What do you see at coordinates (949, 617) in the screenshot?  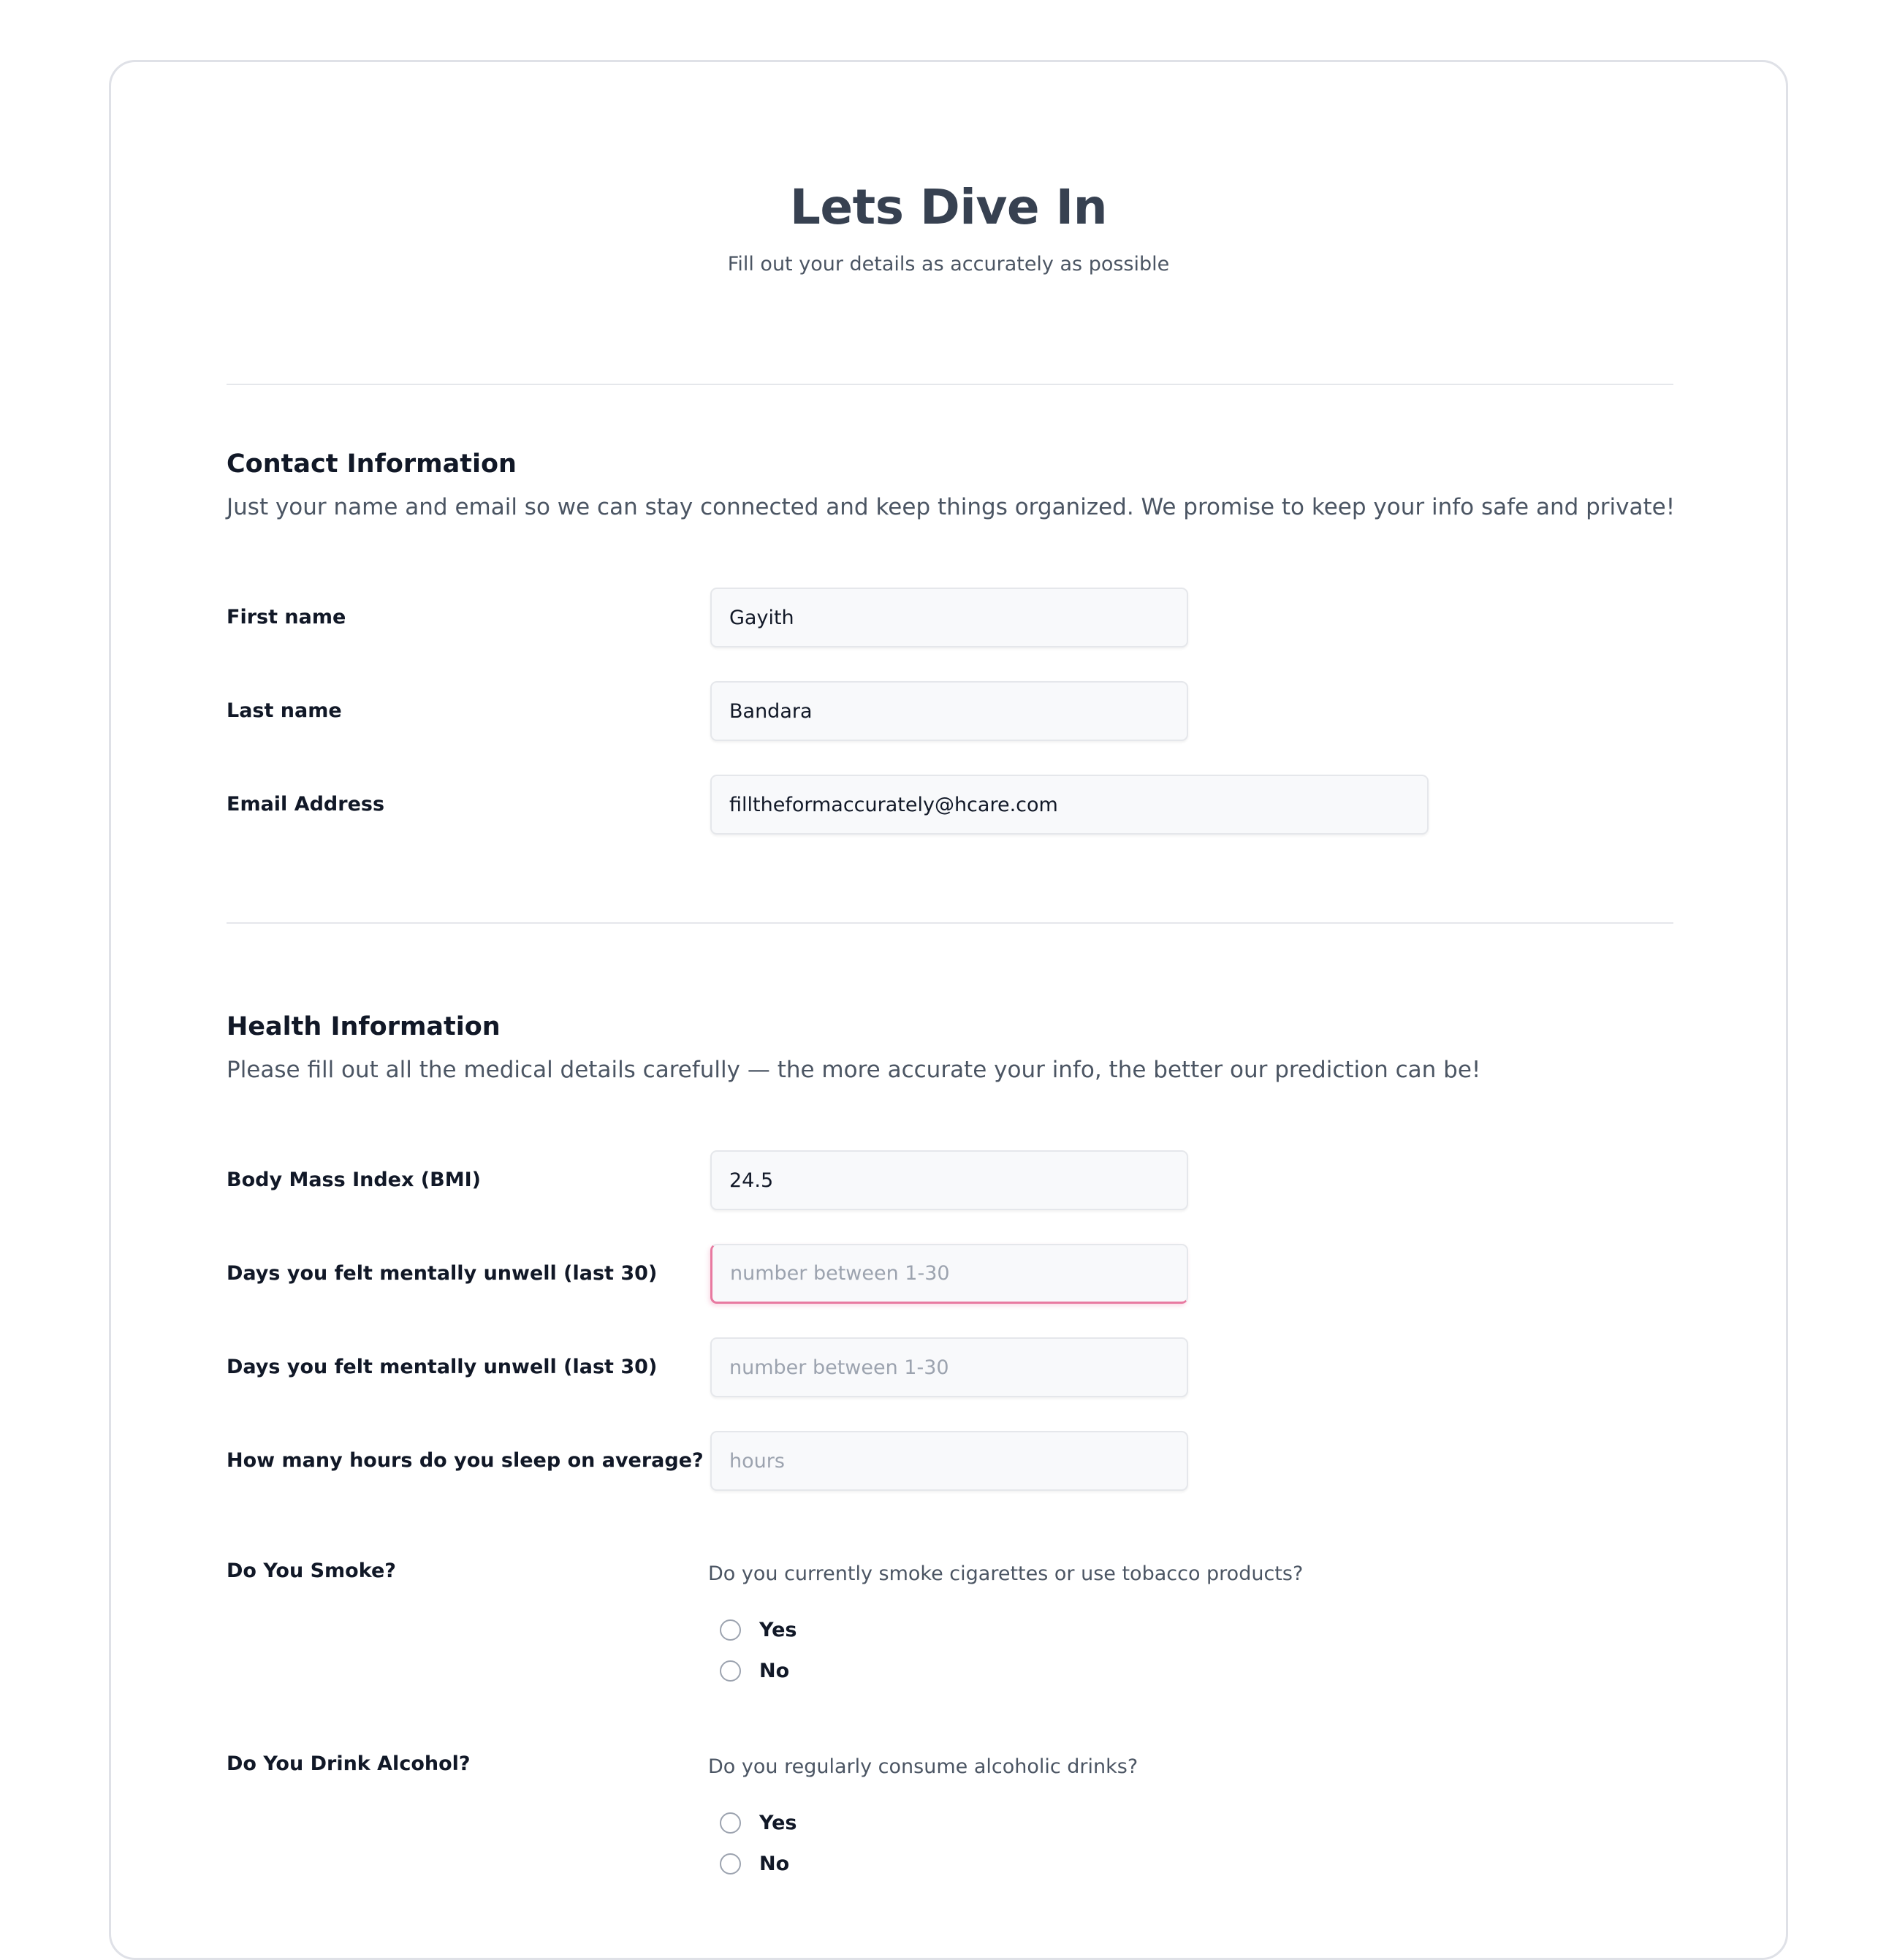 I see `first-name-field` at bounding box center [949, 617].